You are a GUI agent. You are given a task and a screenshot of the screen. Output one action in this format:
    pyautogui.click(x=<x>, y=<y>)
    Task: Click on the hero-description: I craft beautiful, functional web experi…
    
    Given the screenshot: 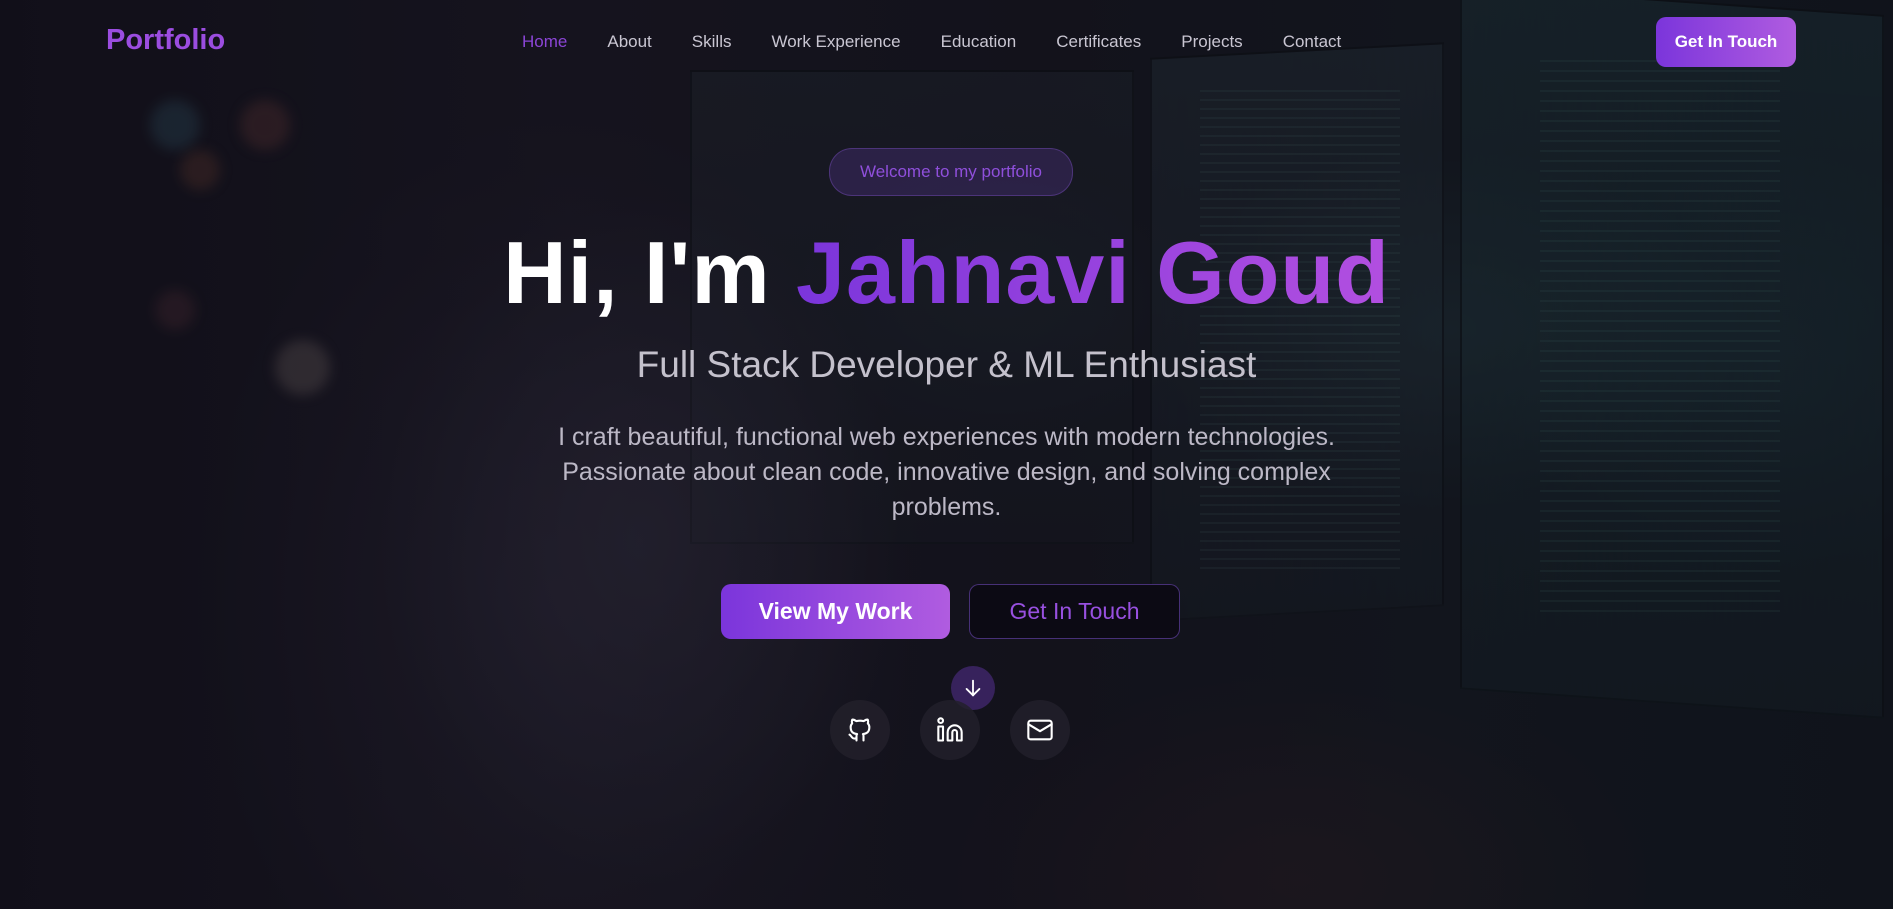 What is the action you would take?
    pyautogui.click(x=946, y=472)
    